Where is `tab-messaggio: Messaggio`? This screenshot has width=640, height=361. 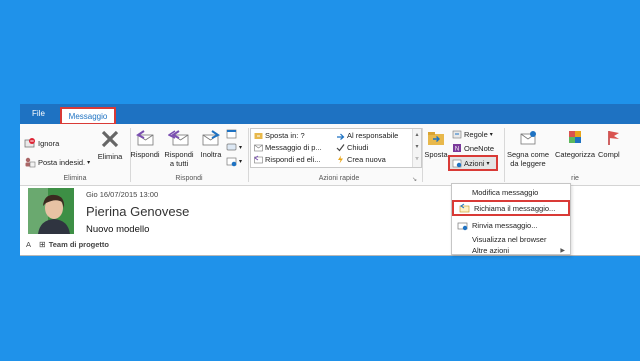
tab-messaggio: Messaggio is located at coordinates (88, 116).